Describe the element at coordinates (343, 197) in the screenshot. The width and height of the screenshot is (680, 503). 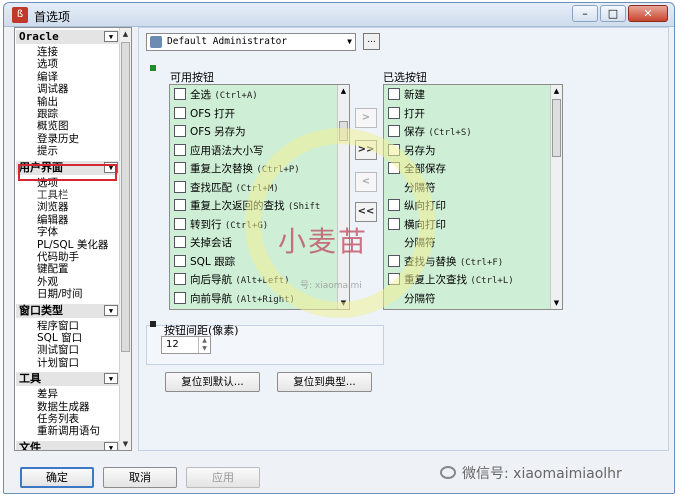
I see `available-list-scrollbar: ▲ ▼` at that location.